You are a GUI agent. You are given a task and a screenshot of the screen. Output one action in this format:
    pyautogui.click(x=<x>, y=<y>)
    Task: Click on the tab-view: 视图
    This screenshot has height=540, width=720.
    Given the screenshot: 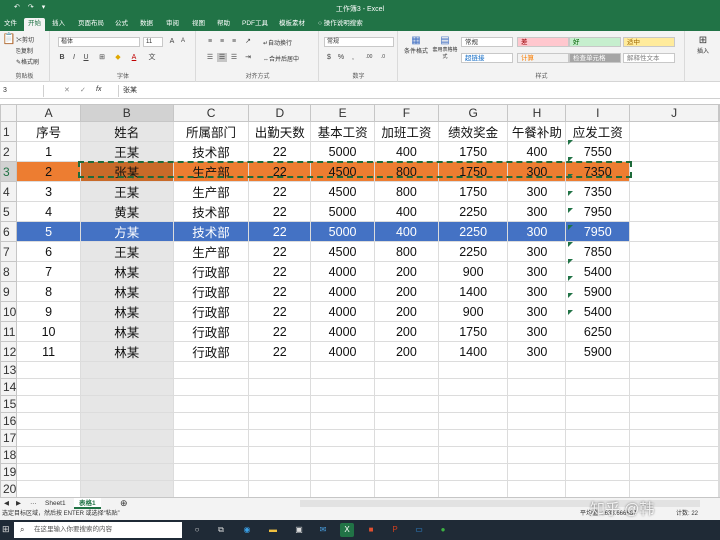 What is the action you would take?
    pyautogui.click(x=198, y=24)
    